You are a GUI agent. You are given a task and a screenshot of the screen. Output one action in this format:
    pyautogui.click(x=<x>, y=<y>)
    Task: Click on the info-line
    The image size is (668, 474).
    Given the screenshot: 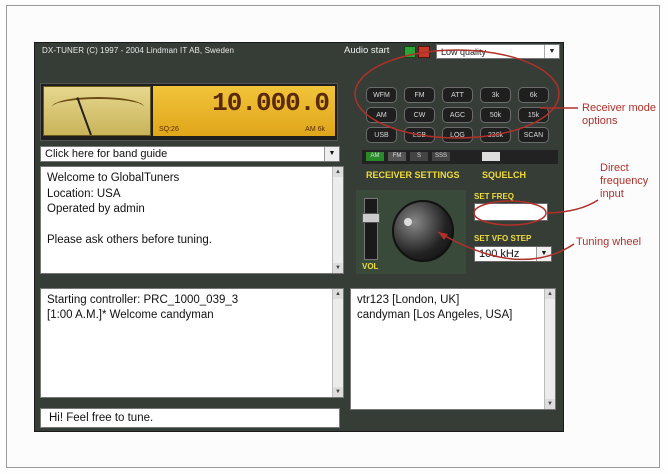 What is the action you would take?
    pyautogui.click(x=192, y=226)
    